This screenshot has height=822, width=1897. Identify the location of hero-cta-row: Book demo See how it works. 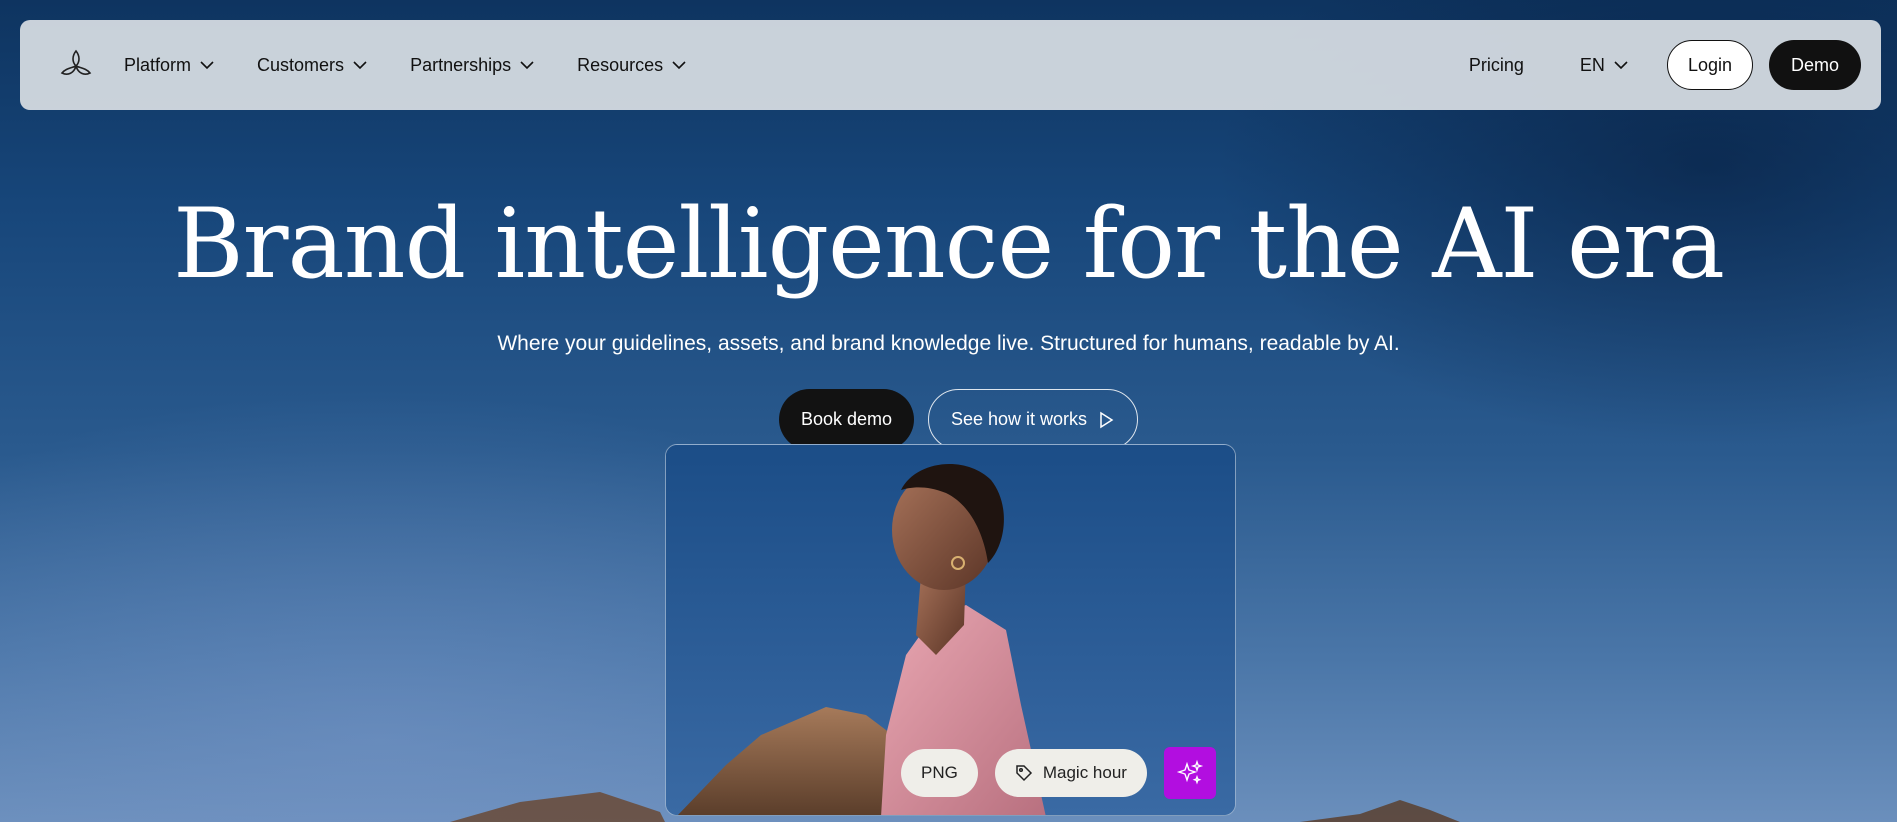
(948, 419).